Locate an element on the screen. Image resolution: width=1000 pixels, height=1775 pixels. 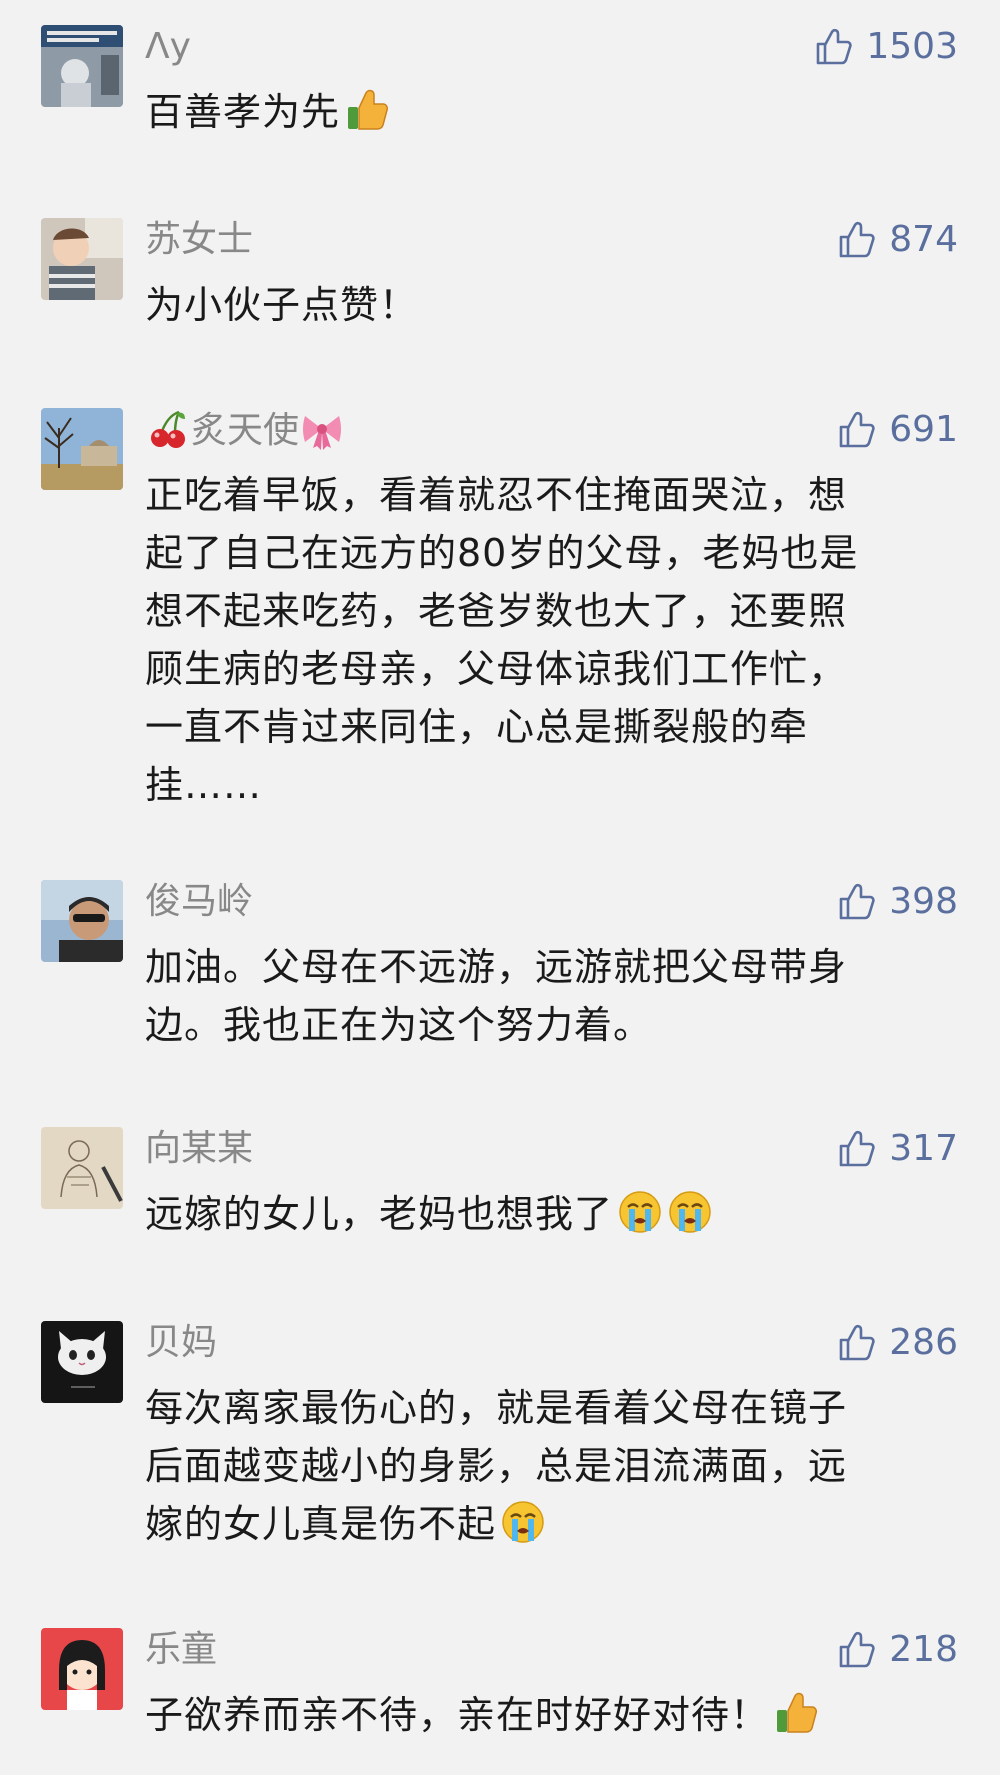
nickname: 向某某 is located at coordinates (199, 1149).